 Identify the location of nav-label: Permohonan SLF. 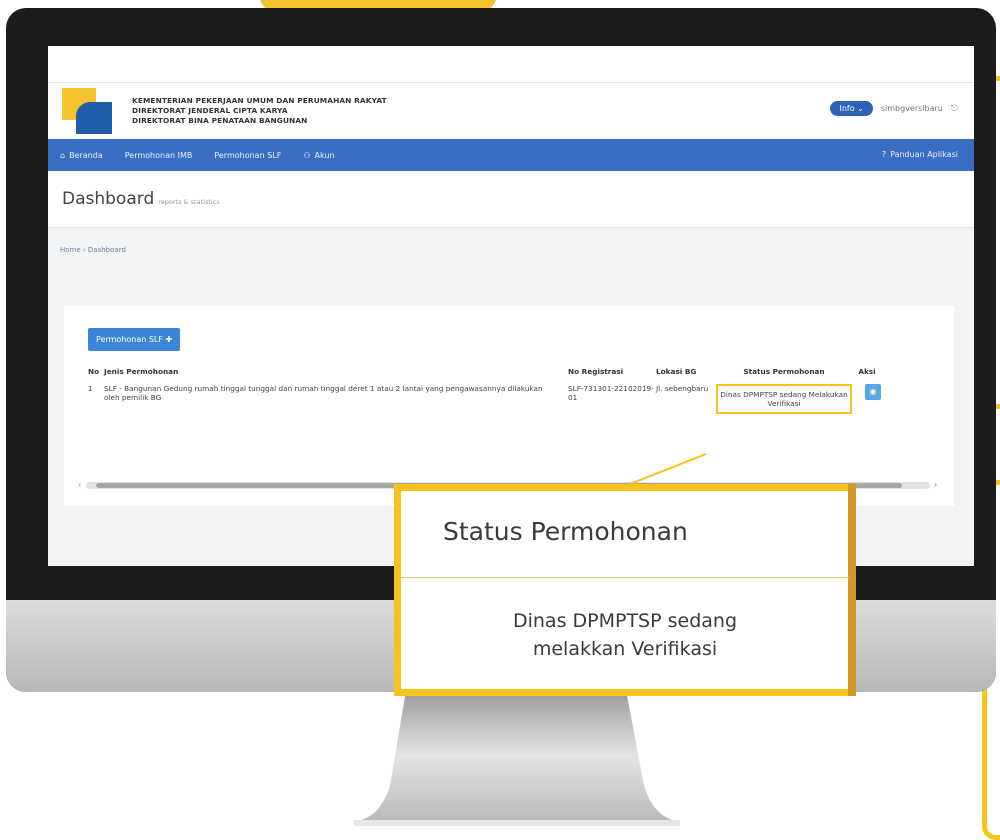
(248, 155).